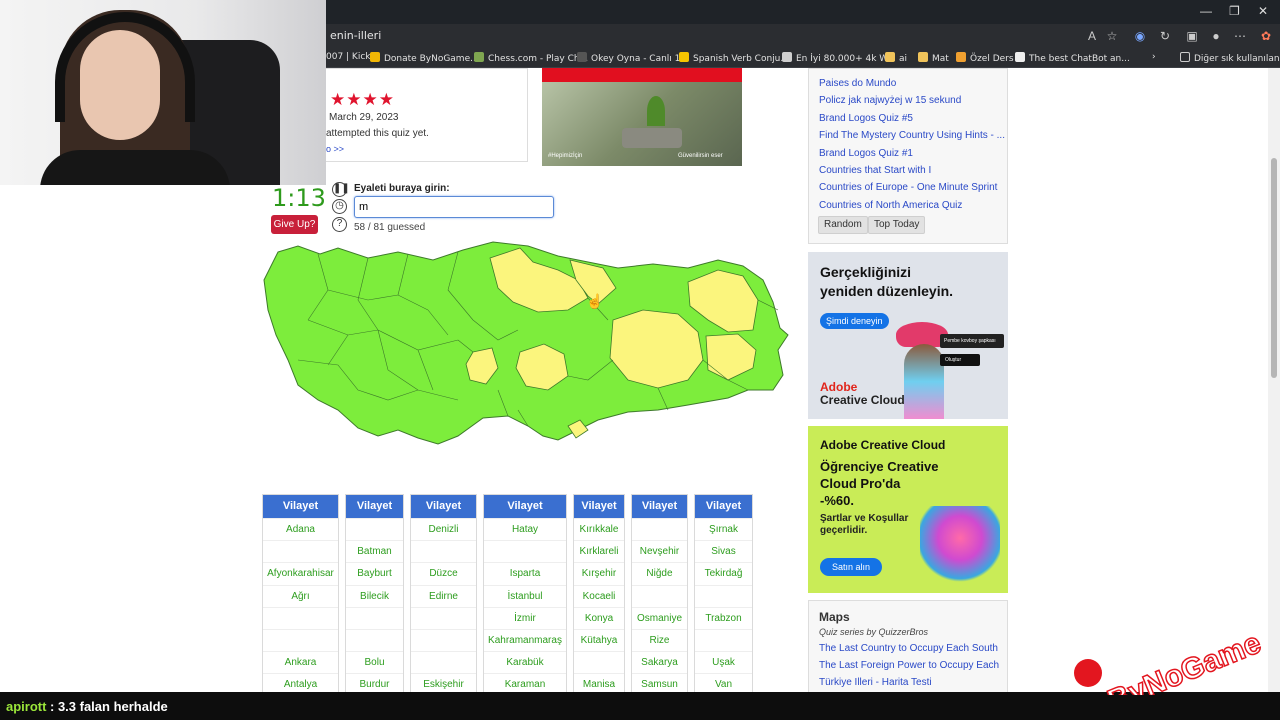 Image resolution: width=1280 pixels, height=720 pixels. Describe the element at coordinates (1206, 11) in the screenshot. I see `minimize-icon: —` at that location.